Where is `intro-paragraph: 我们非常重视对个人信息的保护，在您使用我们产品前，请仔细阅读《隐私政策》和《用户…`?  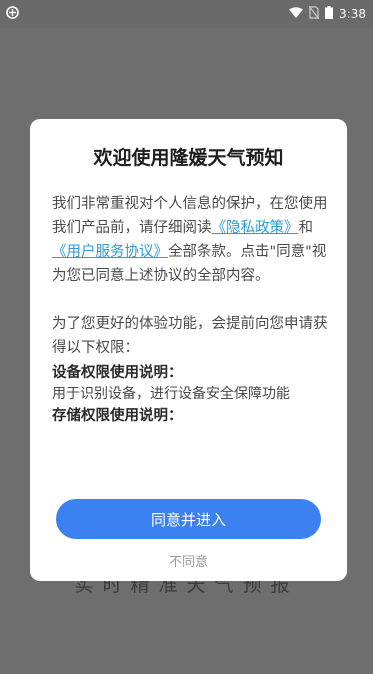 intro-paragraph: 我们非常重视对个人信息的保护，在您使用我们产品前，请仔细阅读《隐私政策》和《用户… is located at coordinates (190, 240).